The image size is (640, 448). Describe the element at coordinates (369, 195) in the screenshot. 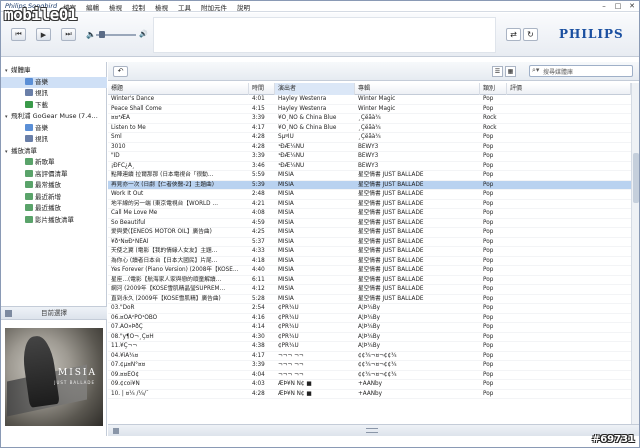

I see `table-row: Work It Out 2:48 MISIA 星空情書 JUST BALLADE Pop` at that location.